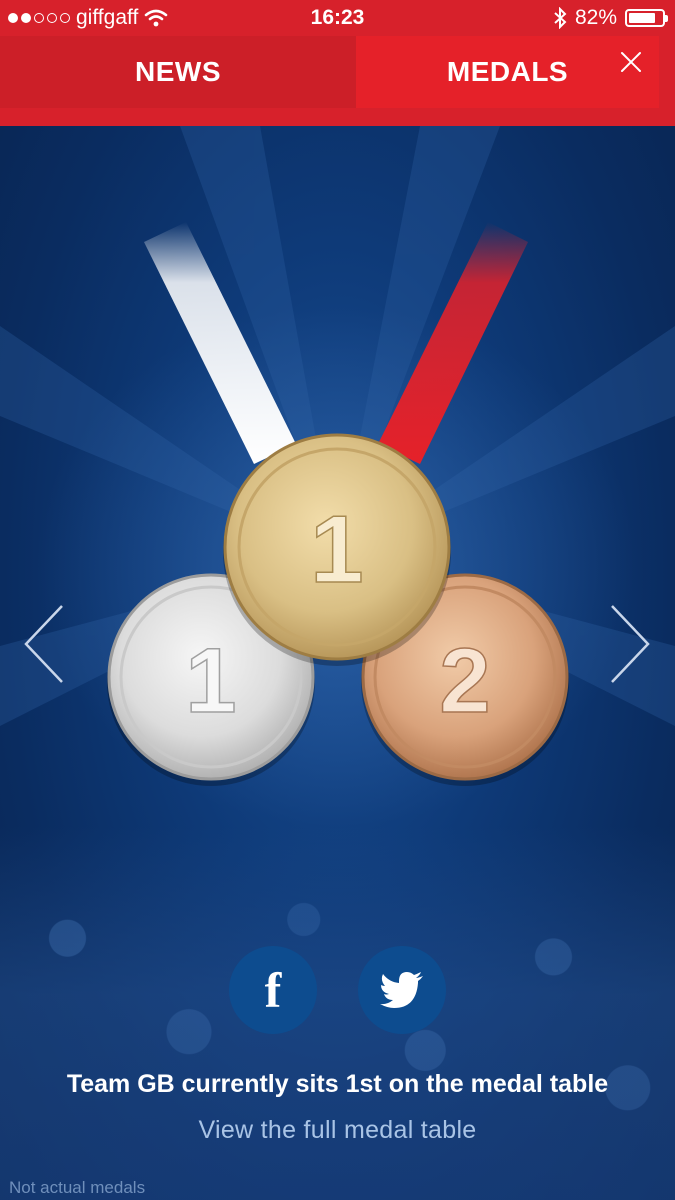  What do you see at coordinates (507, 72) in the screenshot?
I see `tab-medals: MEDALS` at bounding box center [507, 72].